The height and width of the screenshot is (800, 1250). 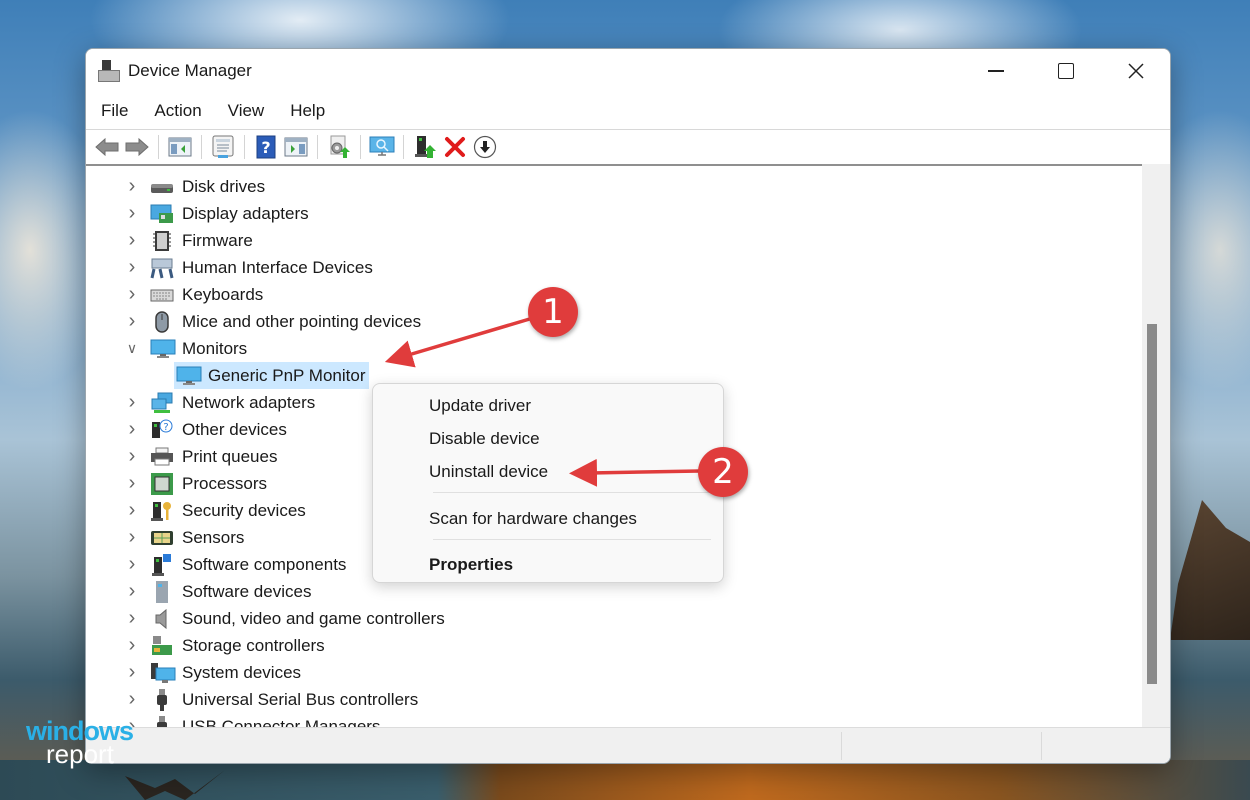 What do you see at coordinates (471, 565) in the screenshot?
I see `context-menu-properties: Properties` at bounding box center [471, 565].